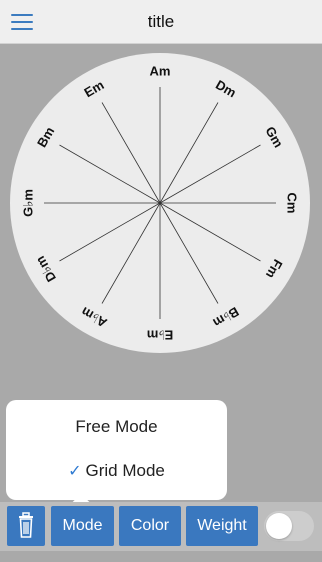  I want to click on toggle-knob, so click(279, 526).